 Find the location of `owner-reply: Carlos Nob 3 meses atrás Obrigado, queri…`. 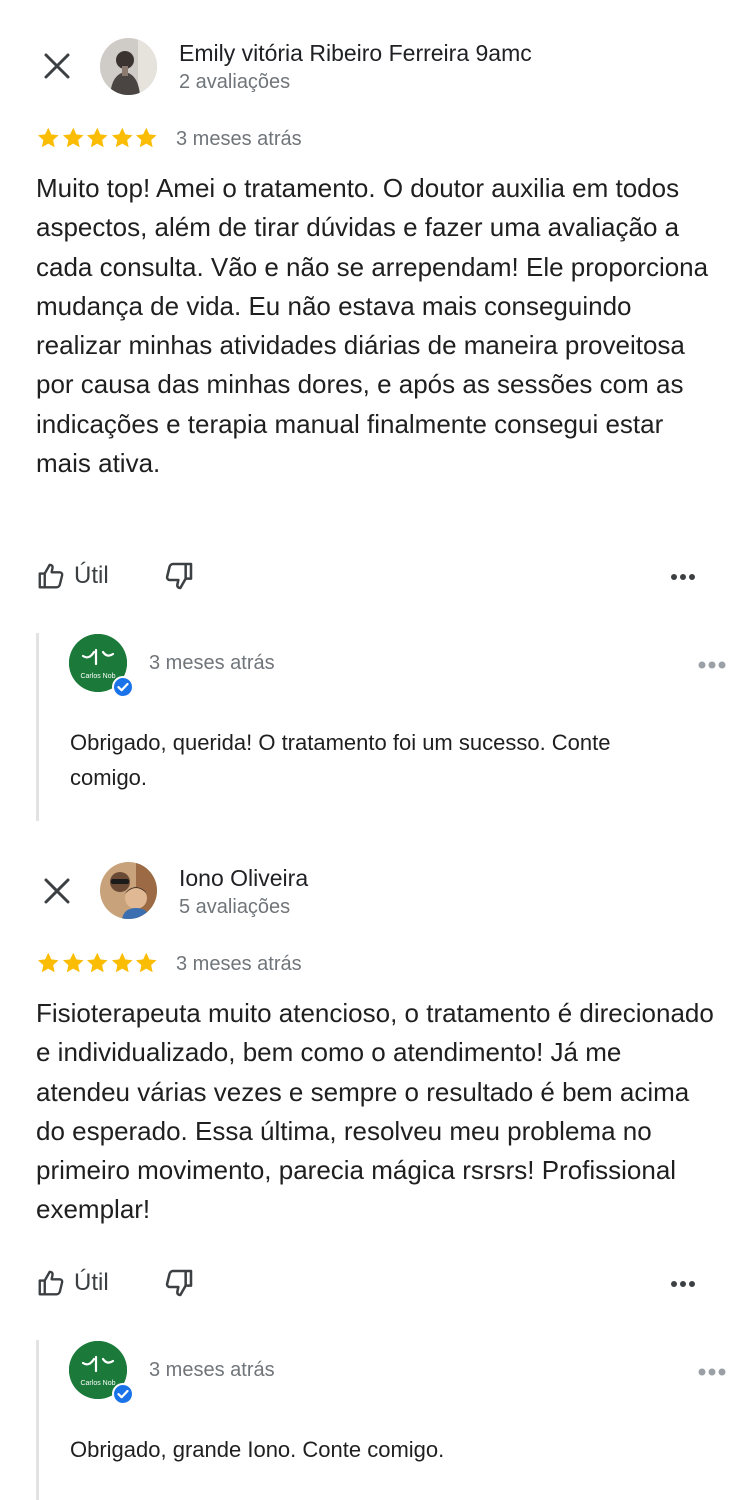

owner-reply: Carlos Nob 3 meses atrás Obrigado, queri… is located at coordinates (382, 727).